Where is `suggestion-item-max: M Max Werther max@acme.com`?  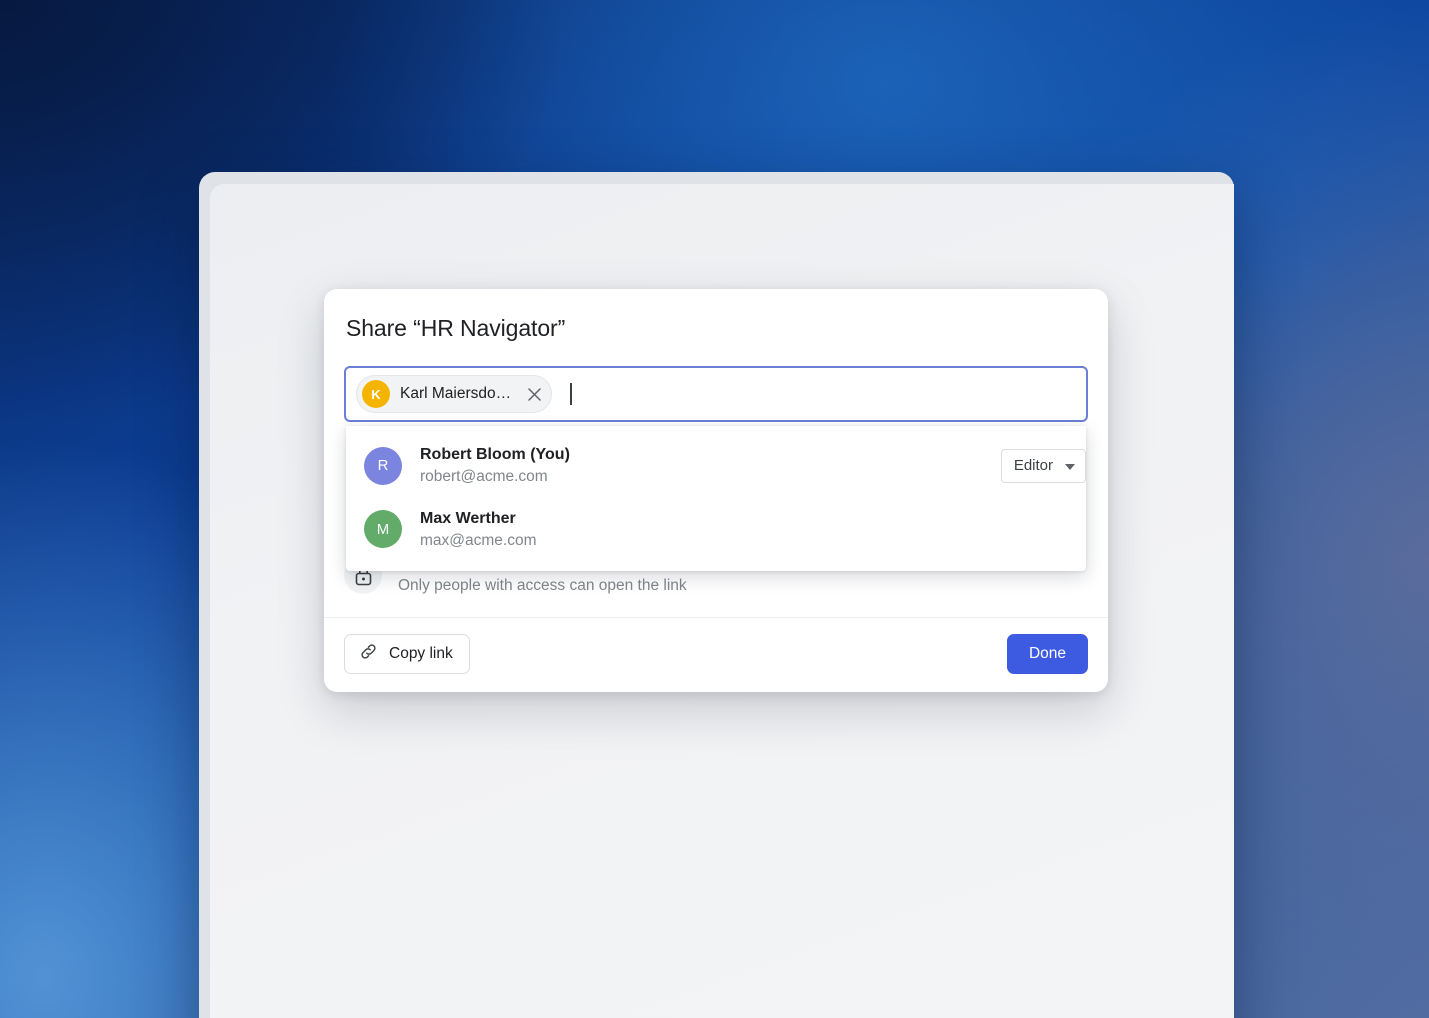
suggestion-item-max: M Max Werther max@acme.com is located at coordinates (716, 530).